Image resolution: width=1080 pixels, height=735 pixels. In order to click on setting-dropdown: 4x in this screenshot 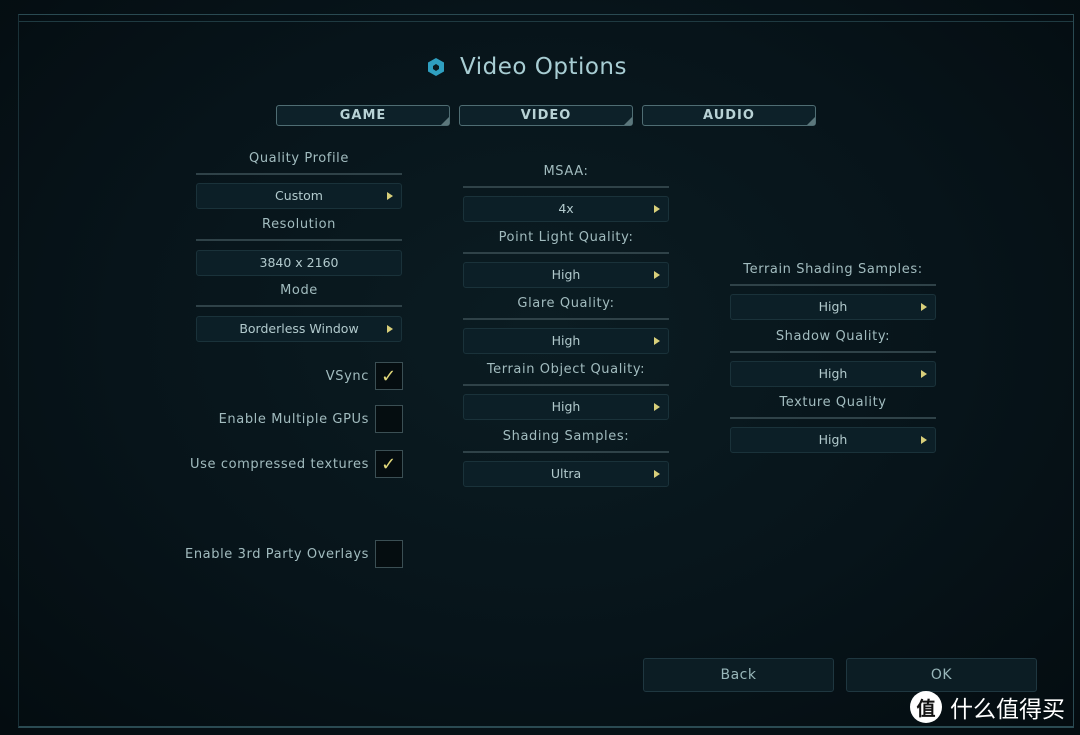, I will do `click(566, 209)`.